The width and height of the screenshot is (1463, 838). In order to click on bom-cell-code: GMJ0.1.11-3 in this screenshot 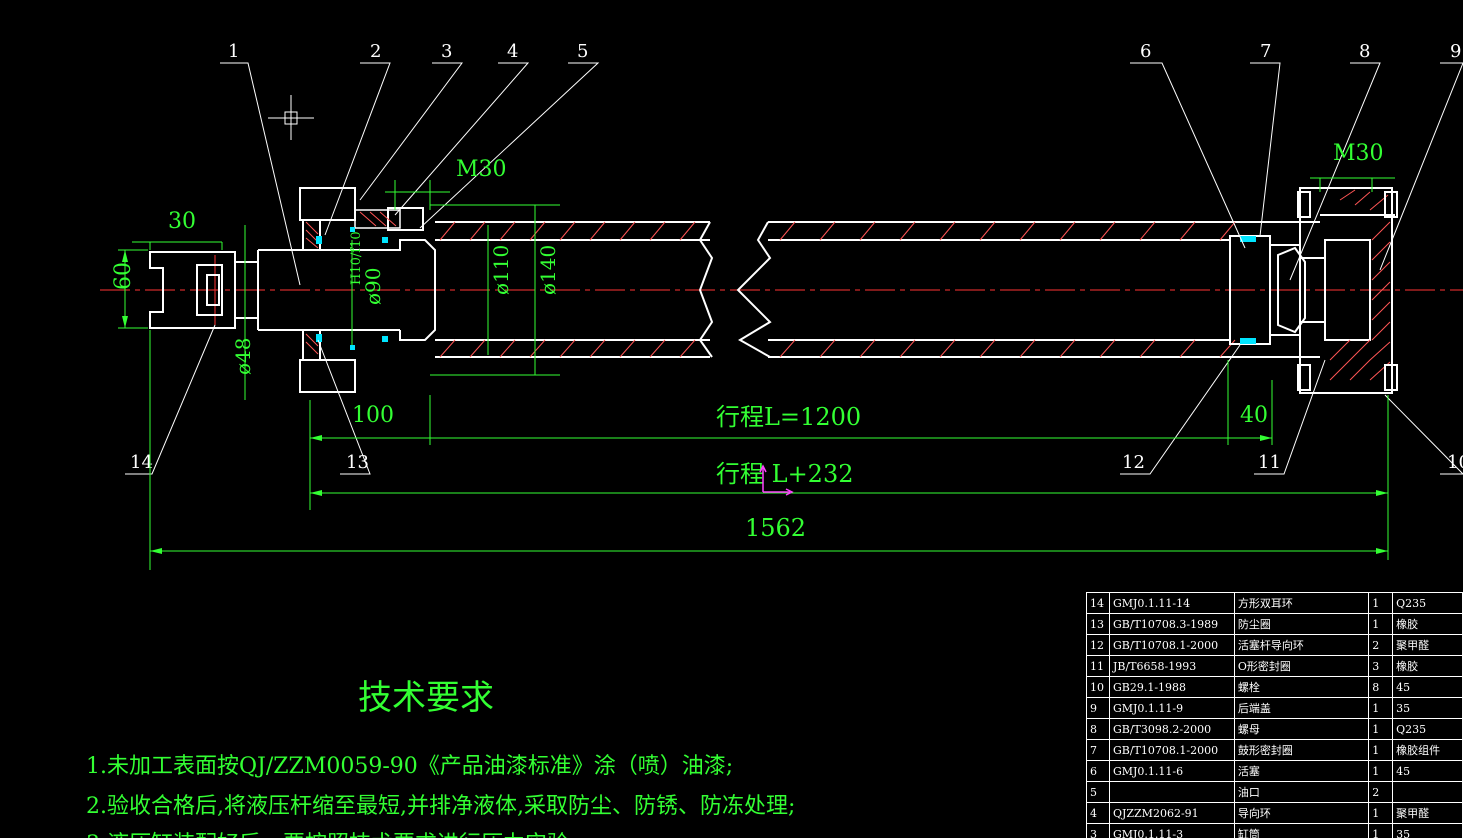, I will do `click(1171, 830)`.